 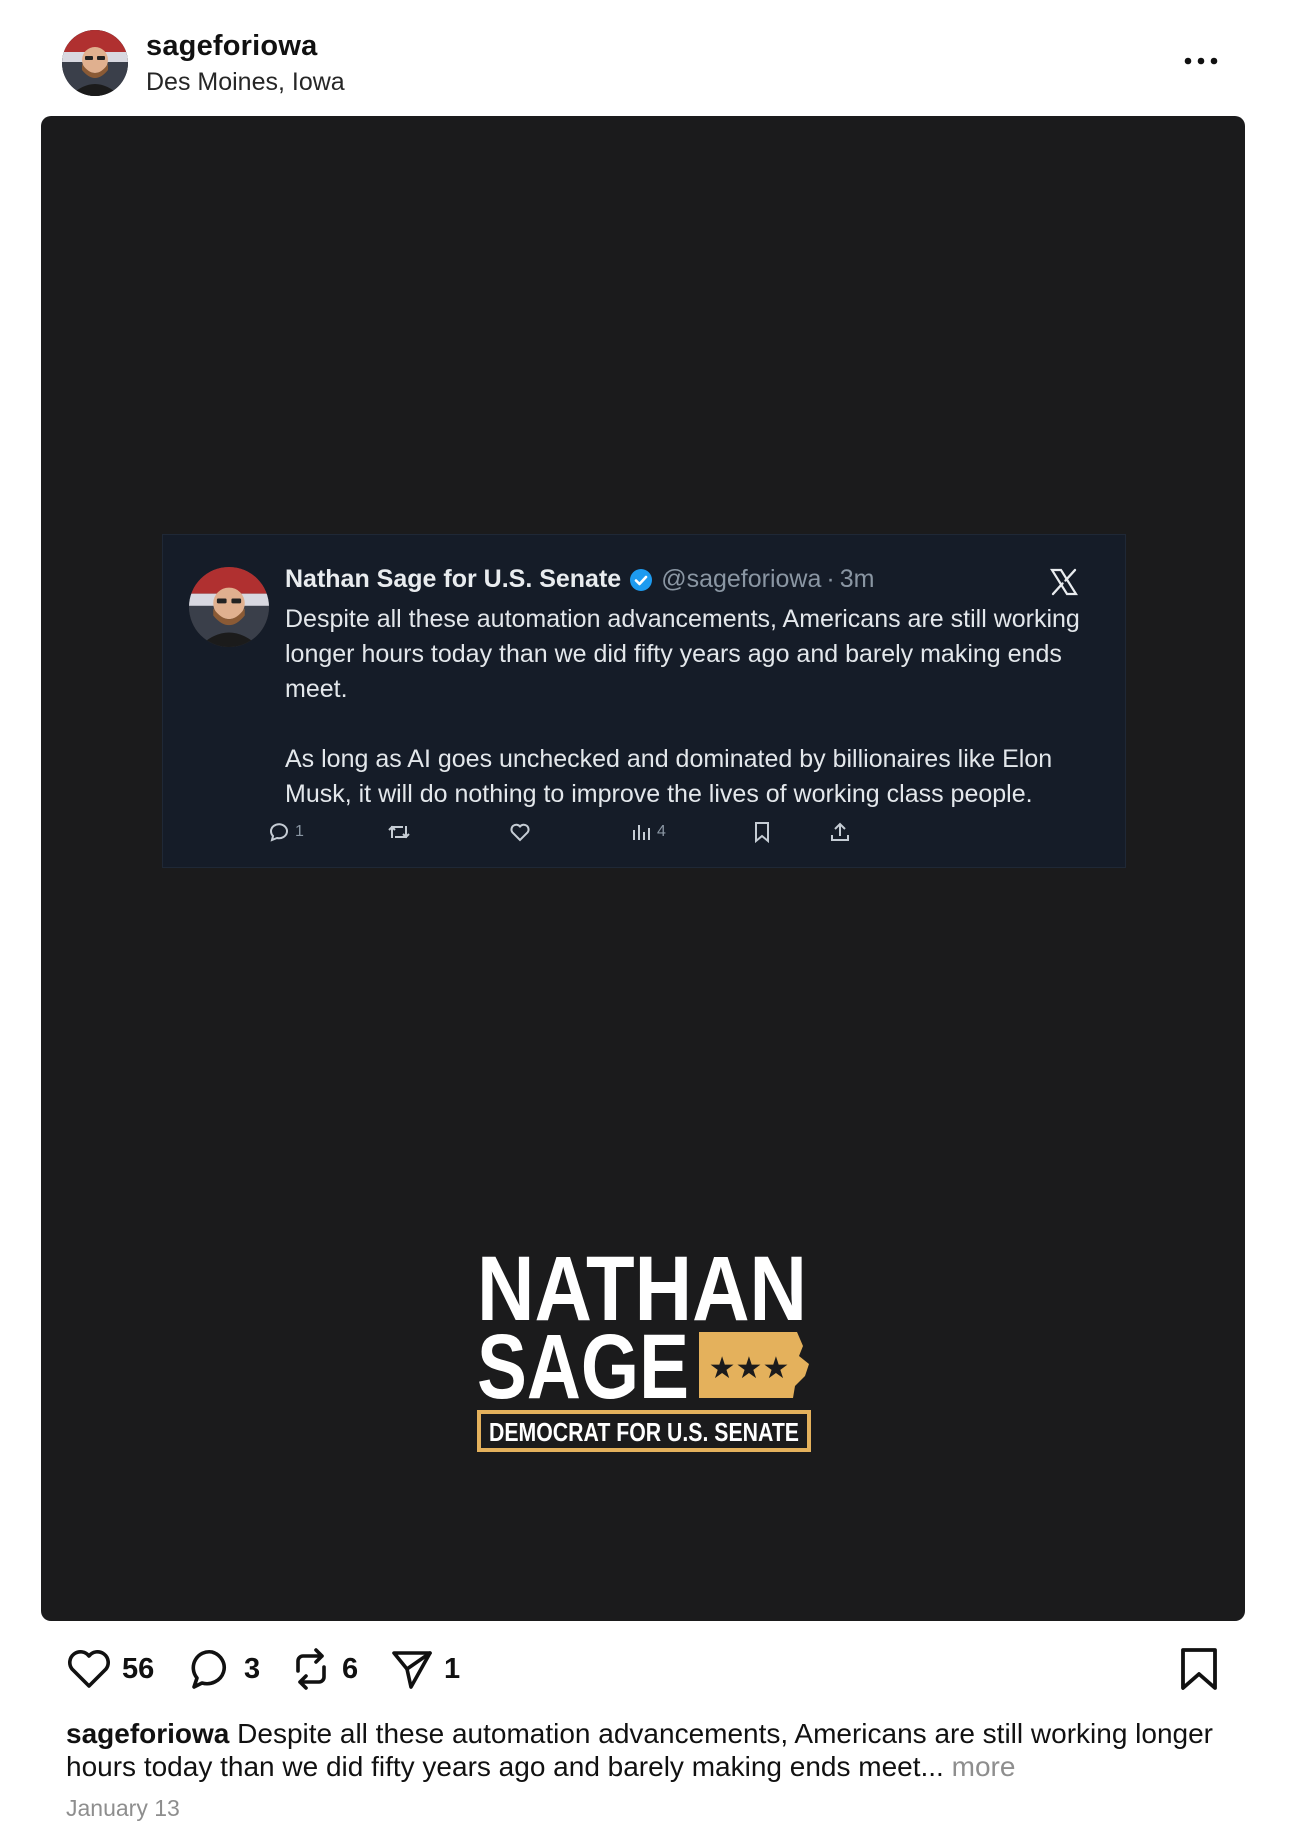 I want to click on tweet-views: 4, so click(x=648, y=832).